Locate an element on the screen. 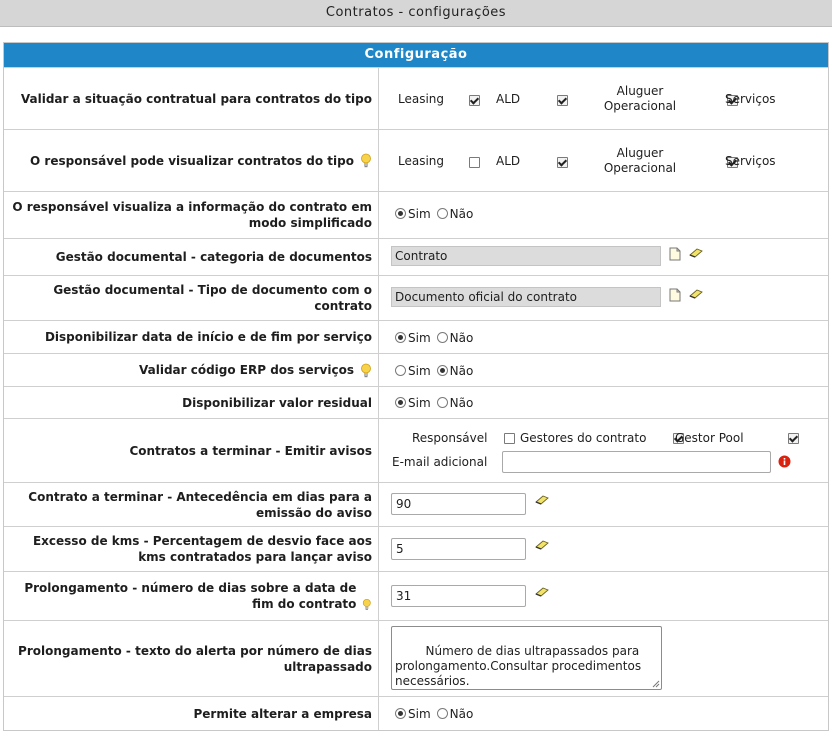 The width and height of the screenshot is (832, 732). prolongamento-dias-input: 31 is located at coordinates (458, 596).